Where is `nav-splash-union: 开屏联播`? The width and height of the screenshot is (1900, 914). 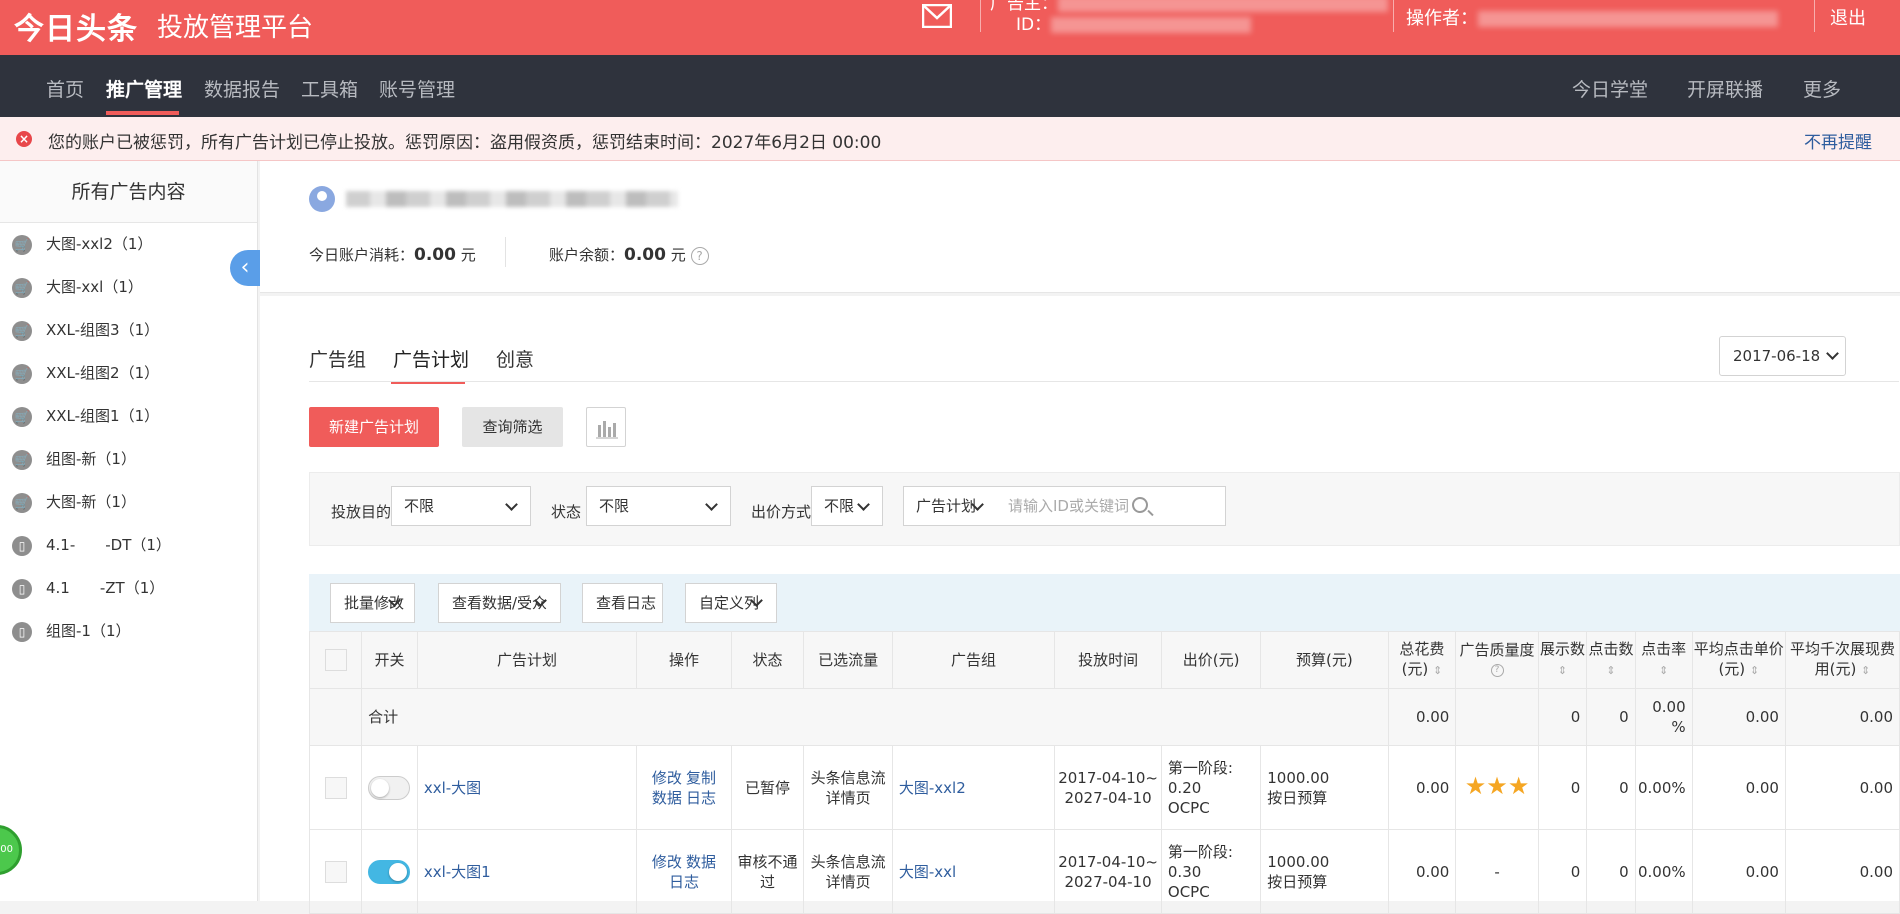
nav-splash-union: 开屏联播 is located at coordinates (1725, 88).